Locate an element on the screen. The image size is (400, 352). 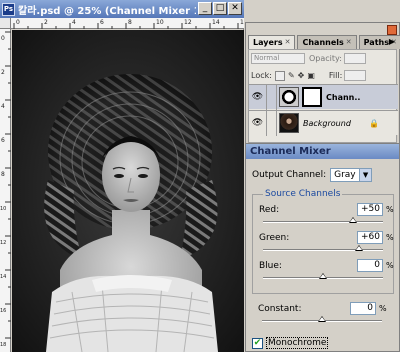
ruler-origin is located at coordinates (5, 23).